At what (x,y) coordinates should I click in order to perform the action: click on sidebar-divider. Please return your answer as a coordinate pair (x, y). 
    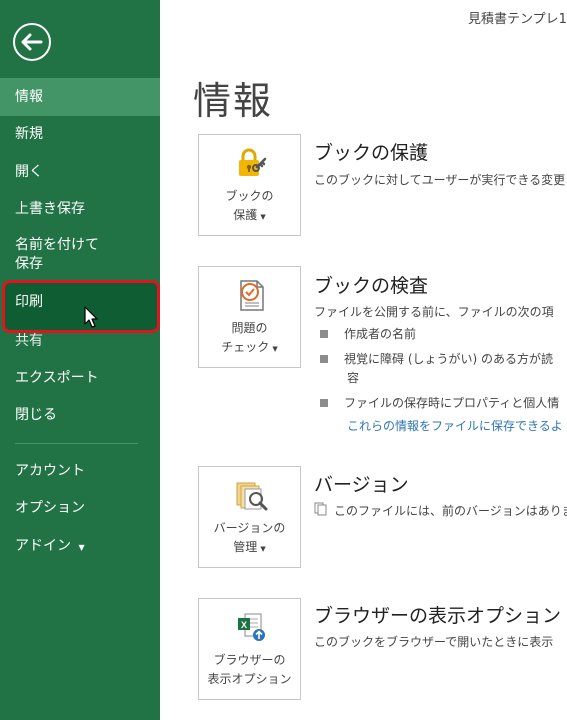
    Looking at the image, I should click on (76, 443).